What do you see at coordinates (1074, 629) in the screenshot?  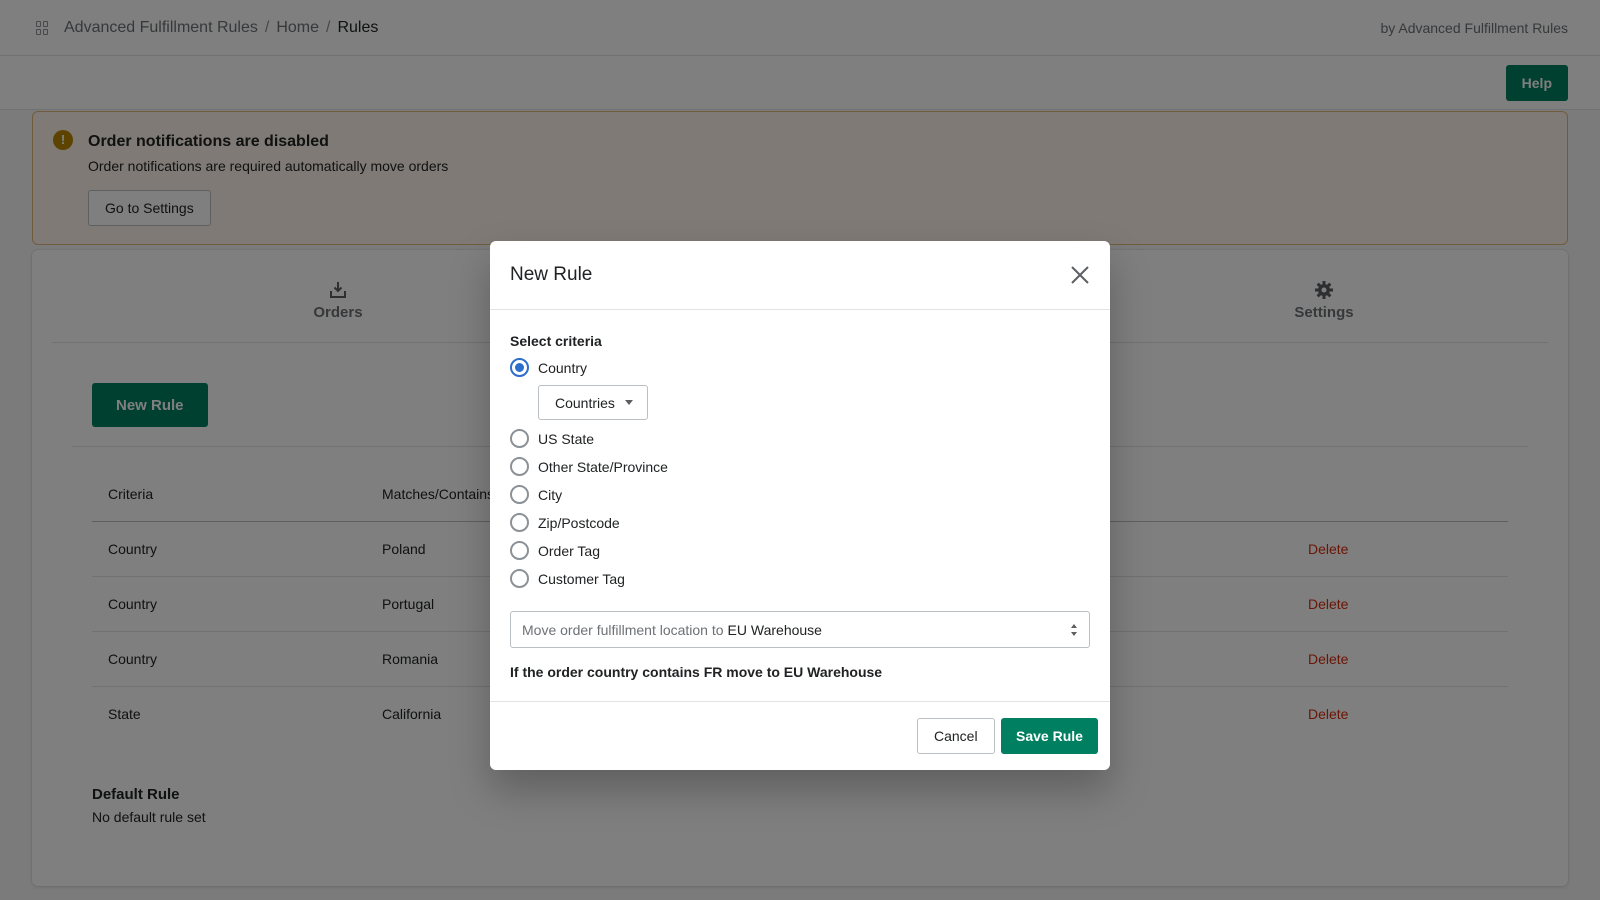 I see `select-arrows-icon` at bounding box center [1074, 629].